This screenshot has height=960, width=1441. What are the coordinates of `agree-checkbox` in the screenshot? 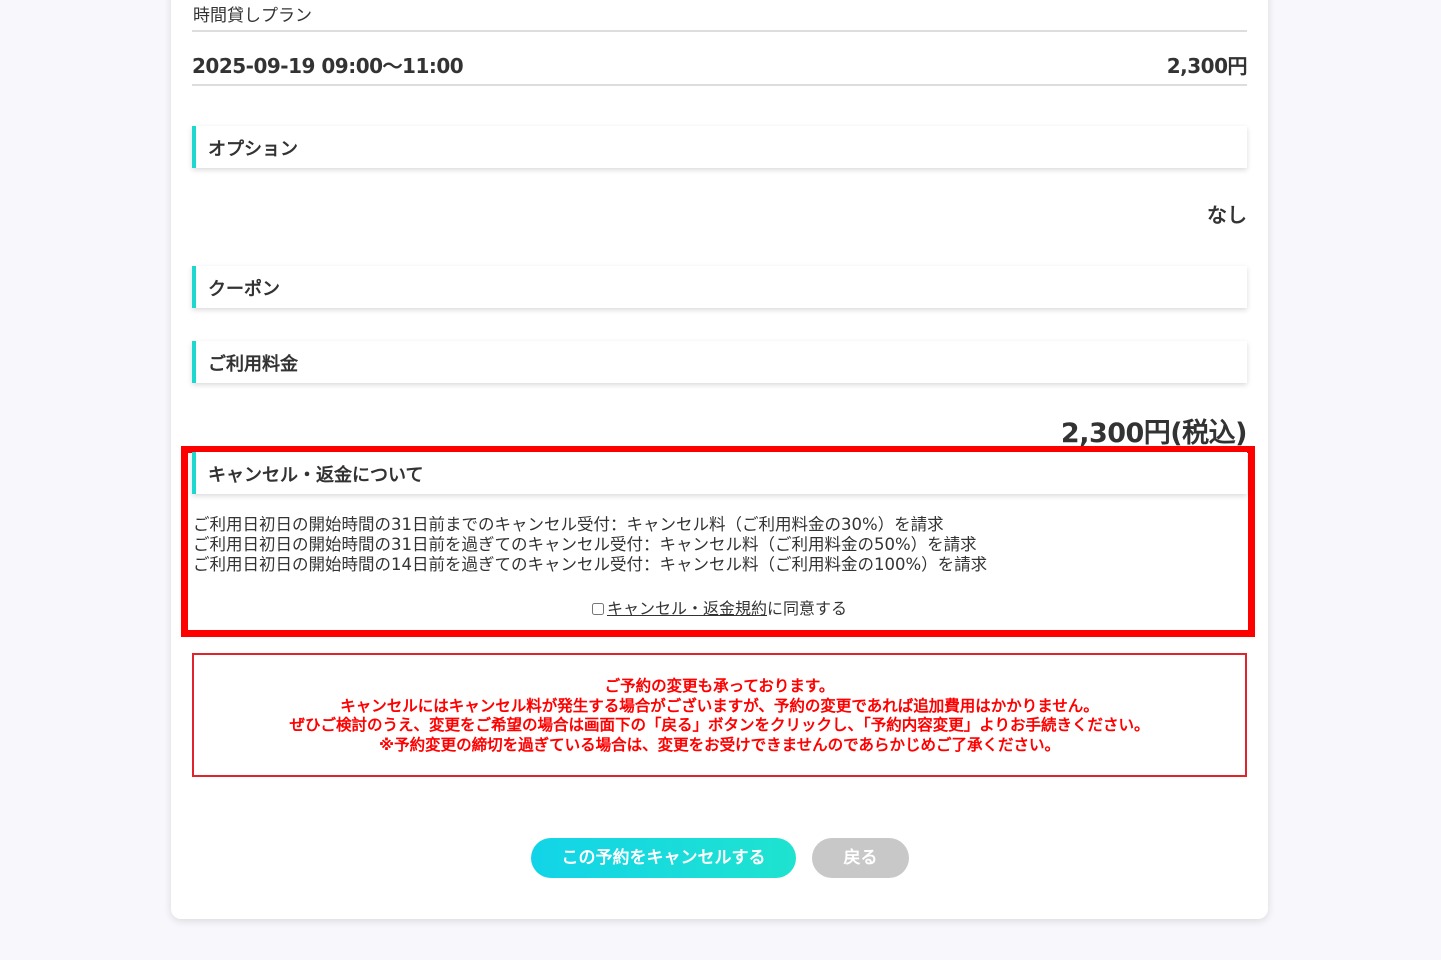 It's located at (597, 609).